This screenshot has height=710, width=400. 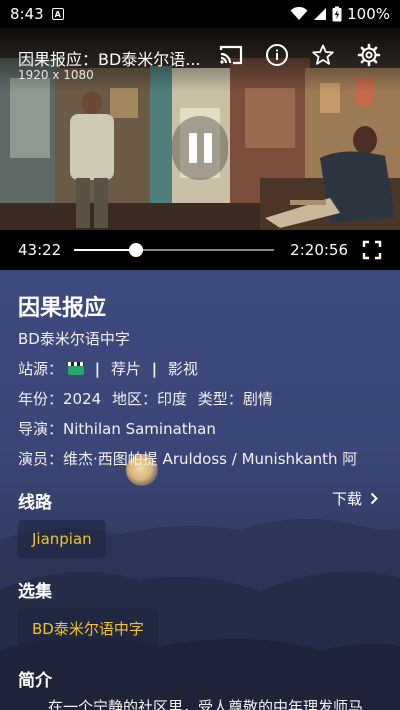 What do you see at coordinates (35, 681) in the screenshot?
I see `synopsis-title: 简介` at bounding box center [35, 681].